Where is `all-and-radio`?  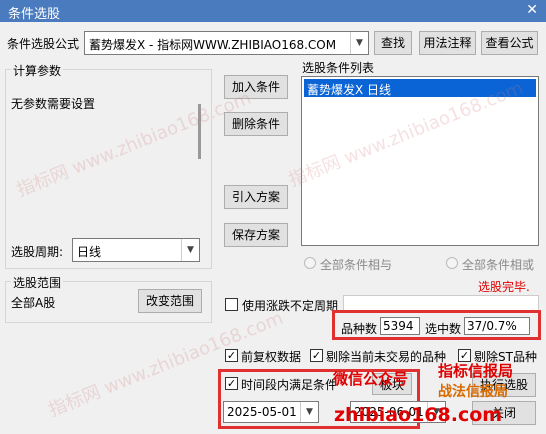
all-and-radio is located at coordinates (310, 263).